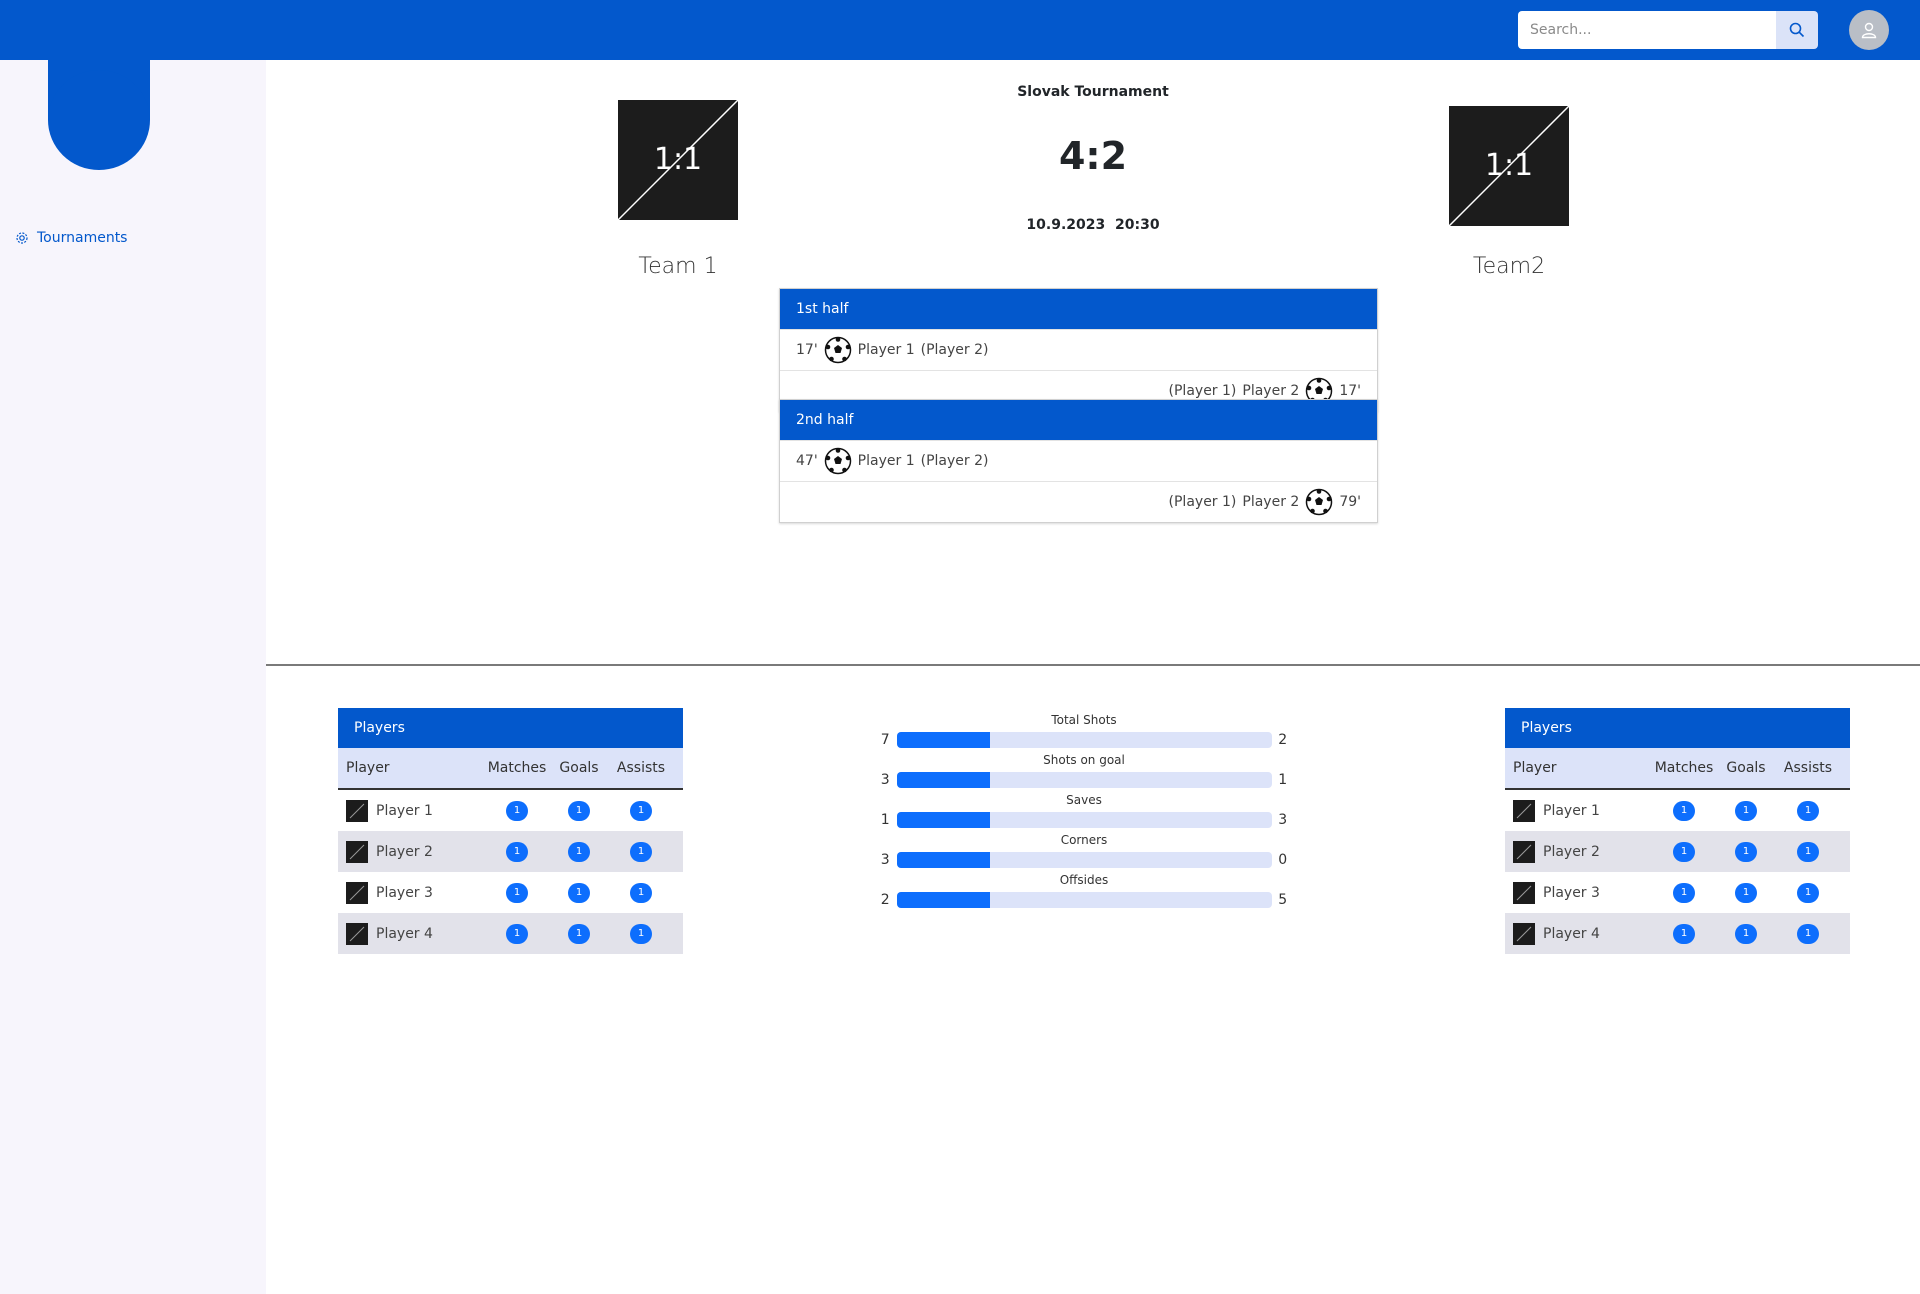 The height and width of the screenshot is (1294, 1920). I want to click on user-icon, so click(1869, 30).